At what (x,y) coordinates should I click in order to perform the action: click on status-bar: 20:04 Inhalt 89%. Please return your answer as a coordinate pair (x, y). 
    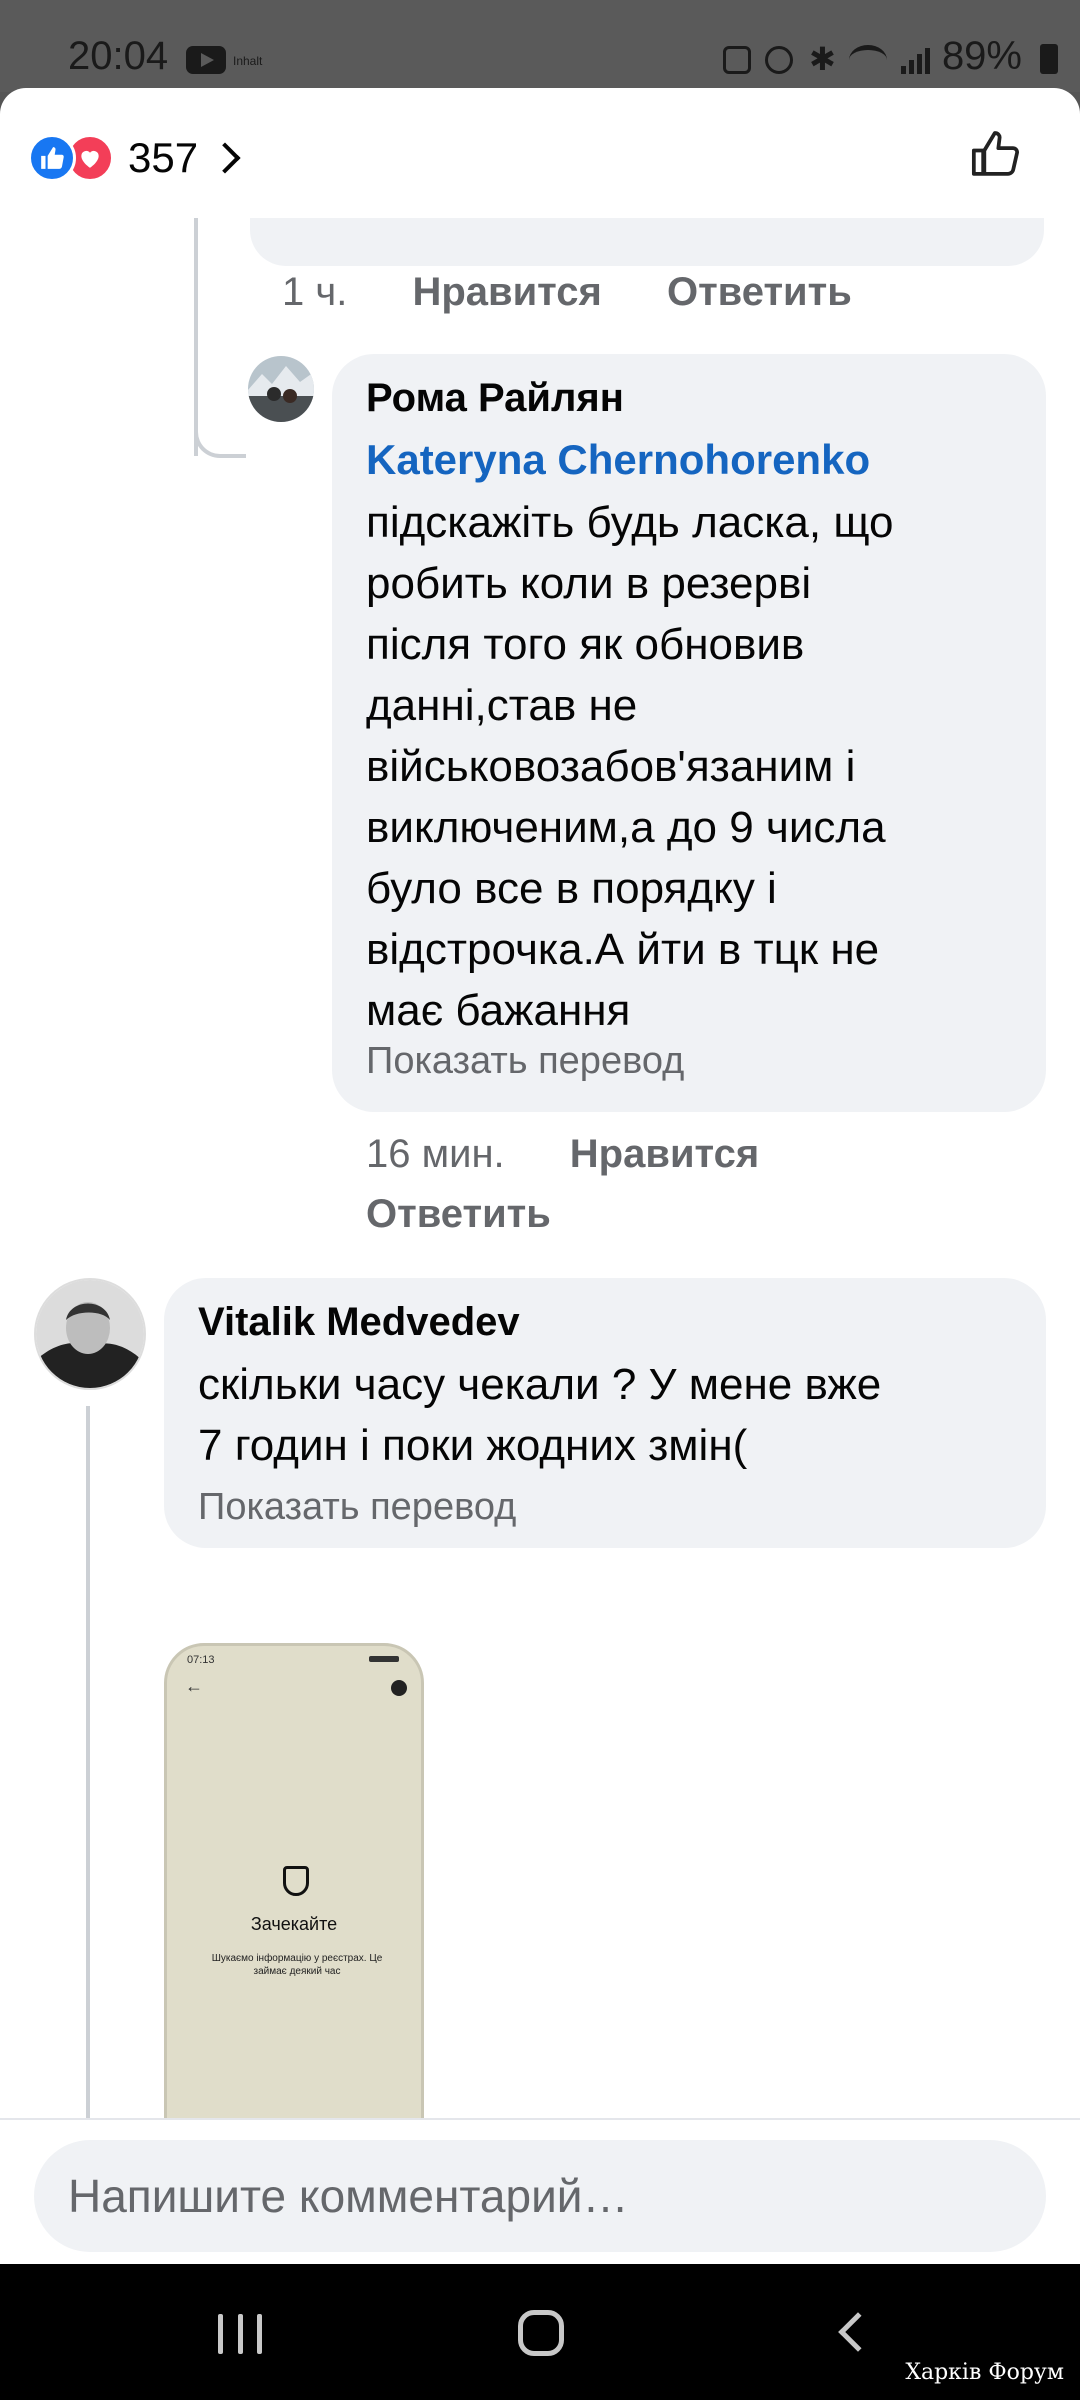
    Looking at the image, I should click on (540, 46).